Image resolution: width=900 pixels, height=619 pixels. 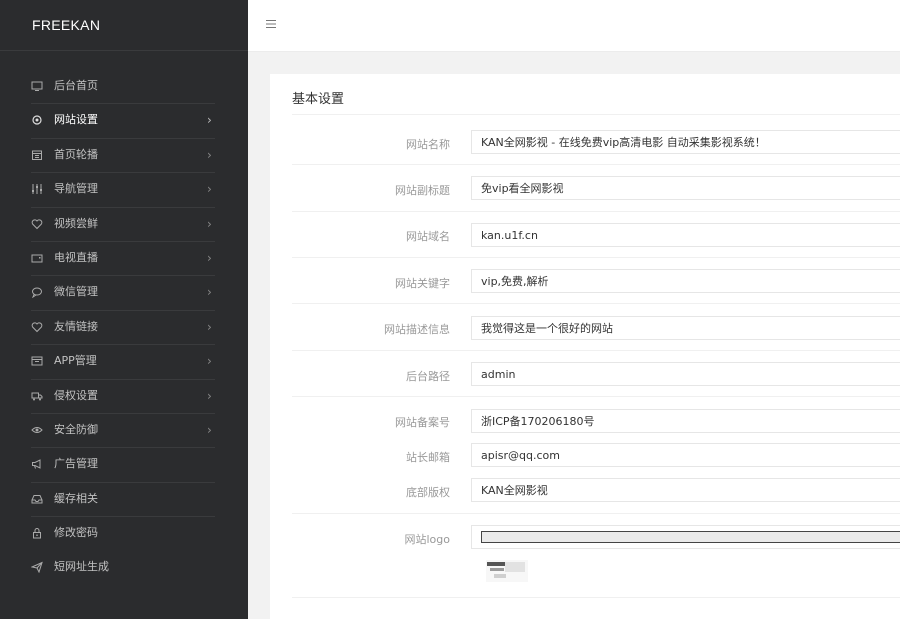 I want to click on sidebar-item-label: 短网址生成, so click(x=81, y=567).